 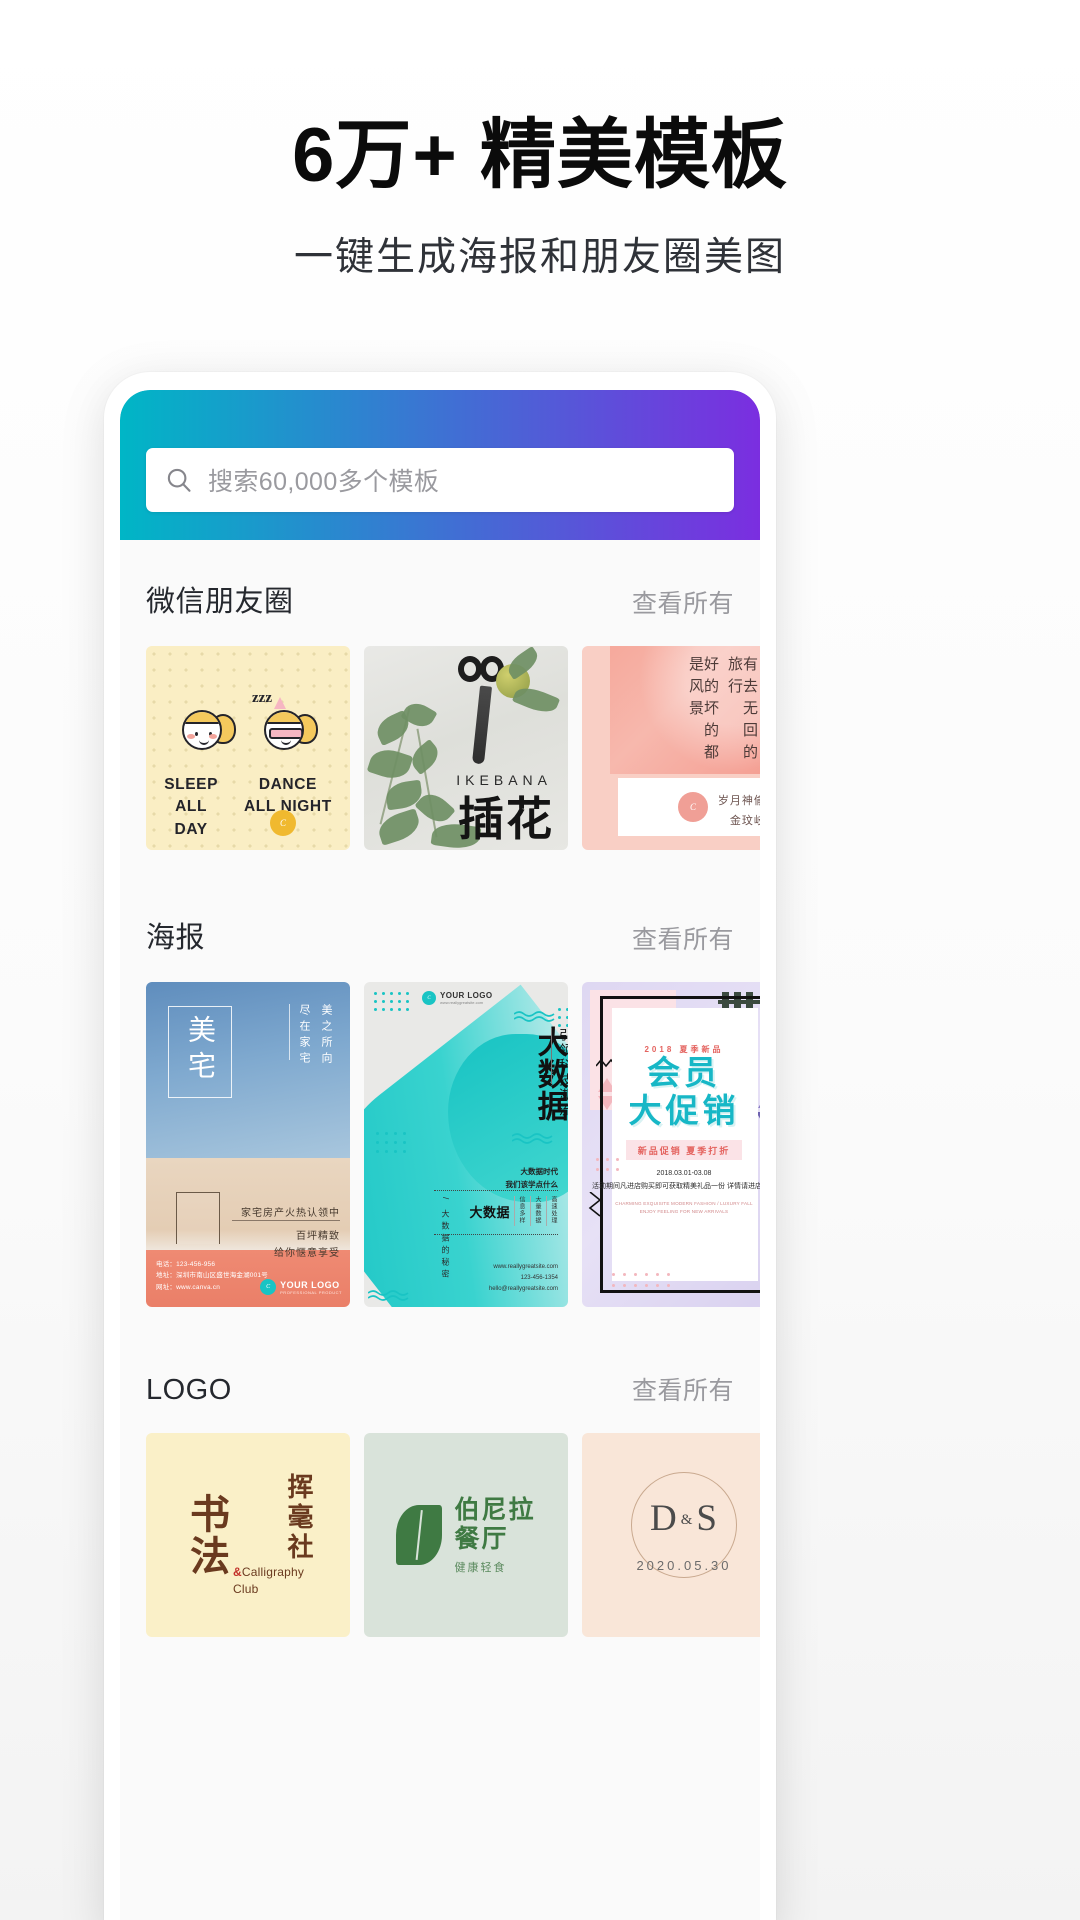 I want to click on caption-line: ALL, so click(x=191, y=807).